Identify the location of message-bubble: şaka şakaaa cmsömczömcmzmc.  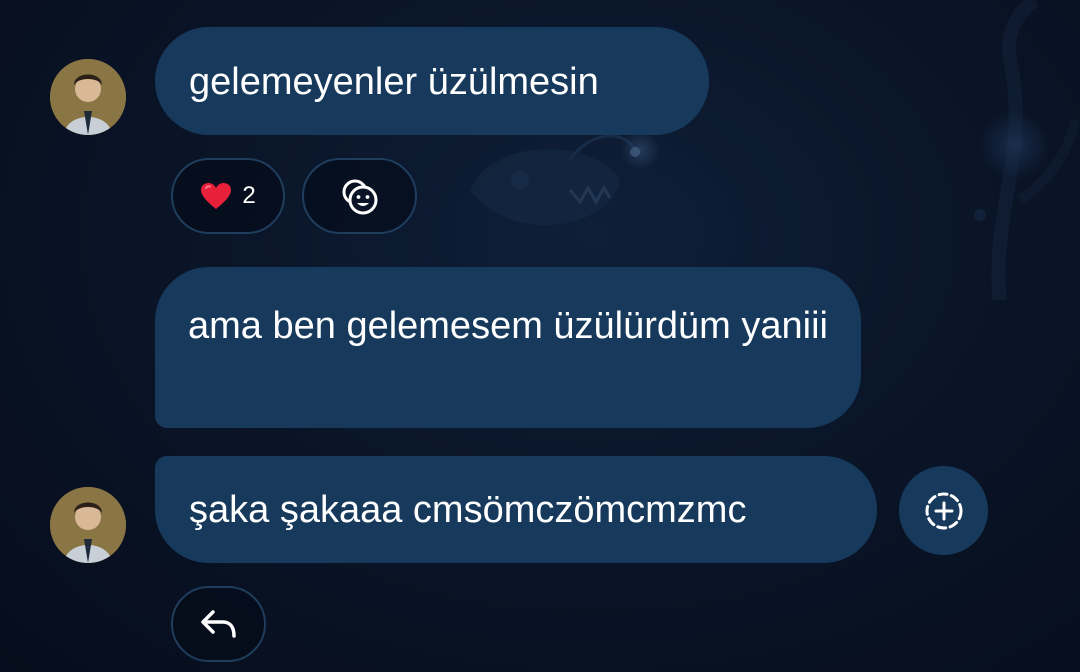
(516, 509).